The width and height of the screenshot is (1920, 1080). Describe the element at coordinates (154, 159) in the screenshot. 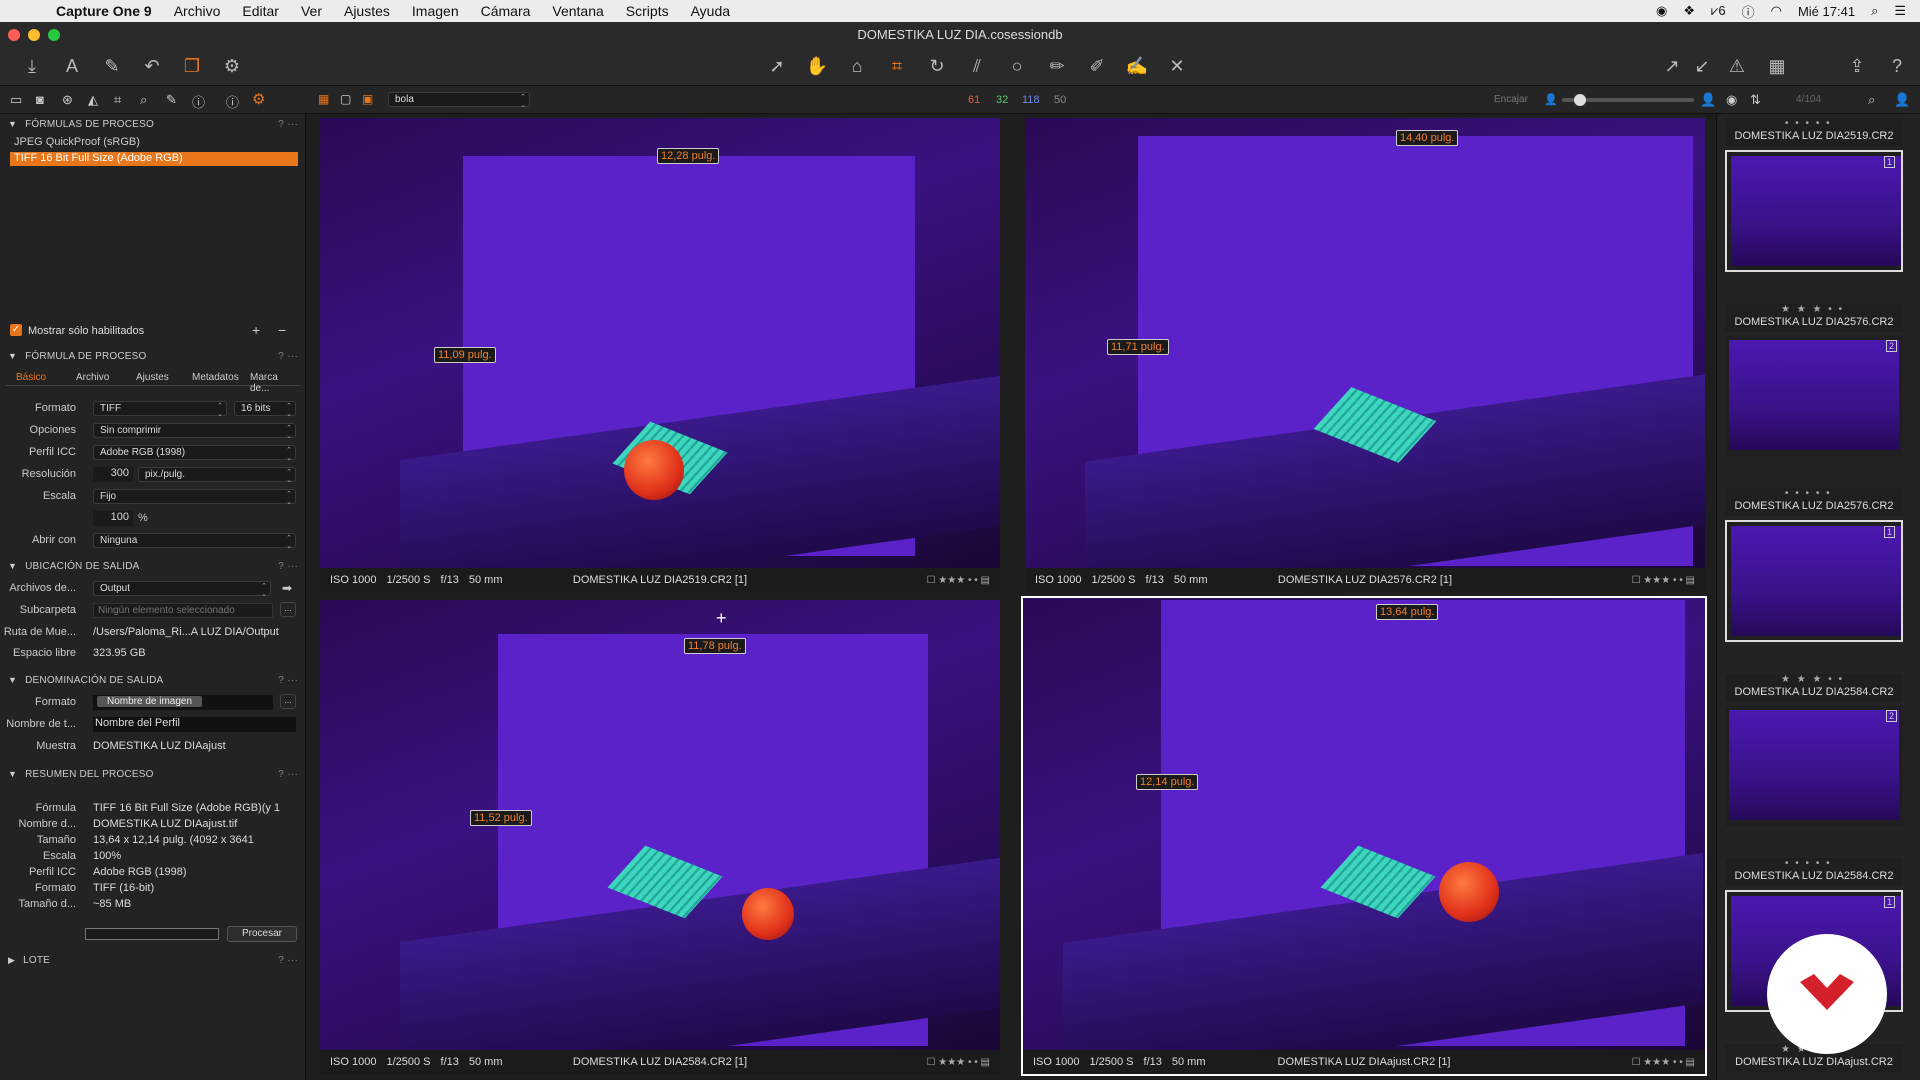

I see `recipe-item-selected: TIFF 16 Bit Full Size (Adobe RGB)` at that location.